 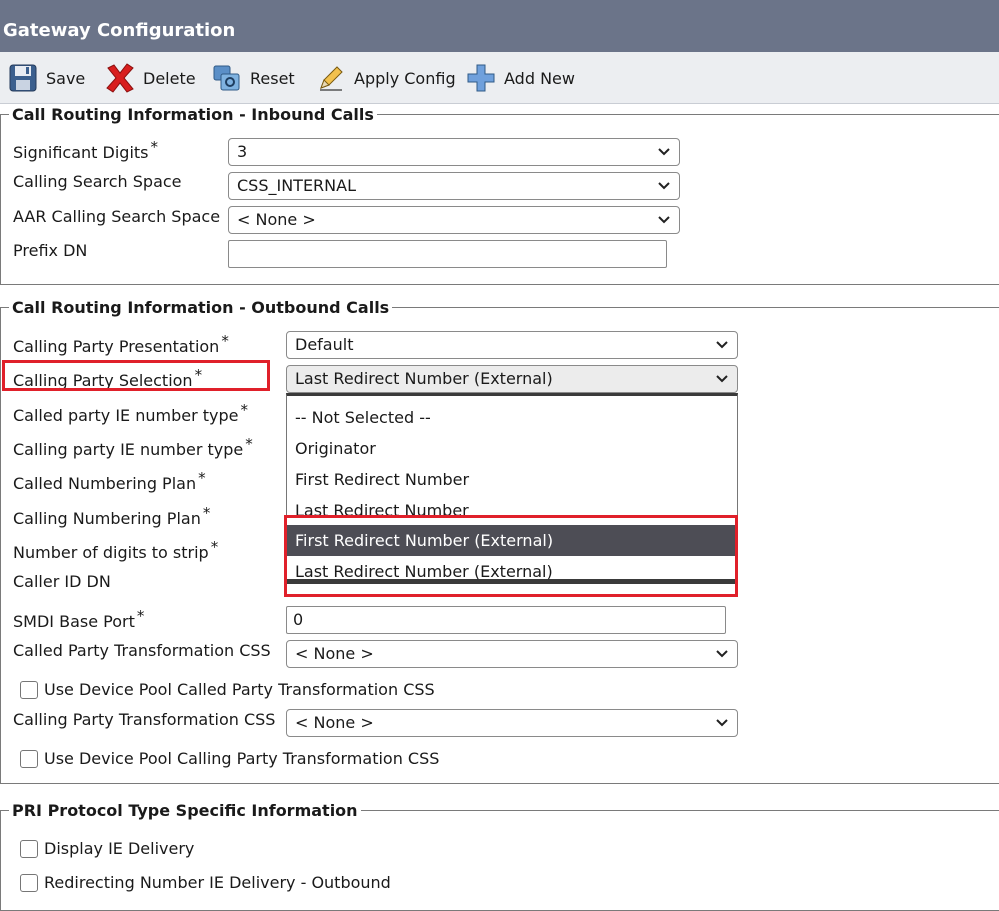 I want to click on aar-css-value: < None >, so click(x=276, y=219).